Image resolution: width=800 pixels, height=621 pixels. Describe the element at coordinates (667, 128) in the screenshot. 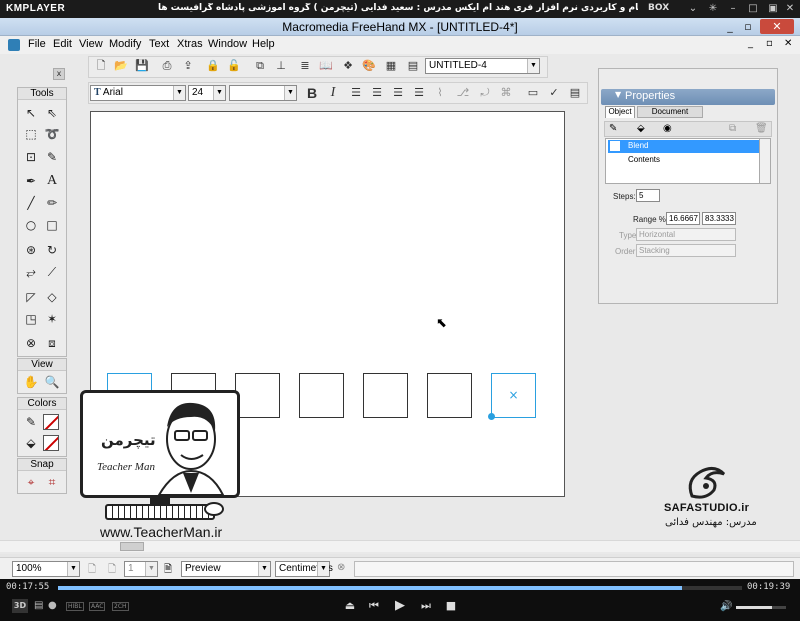

I see `add-effect-icon: ◉` at that location.